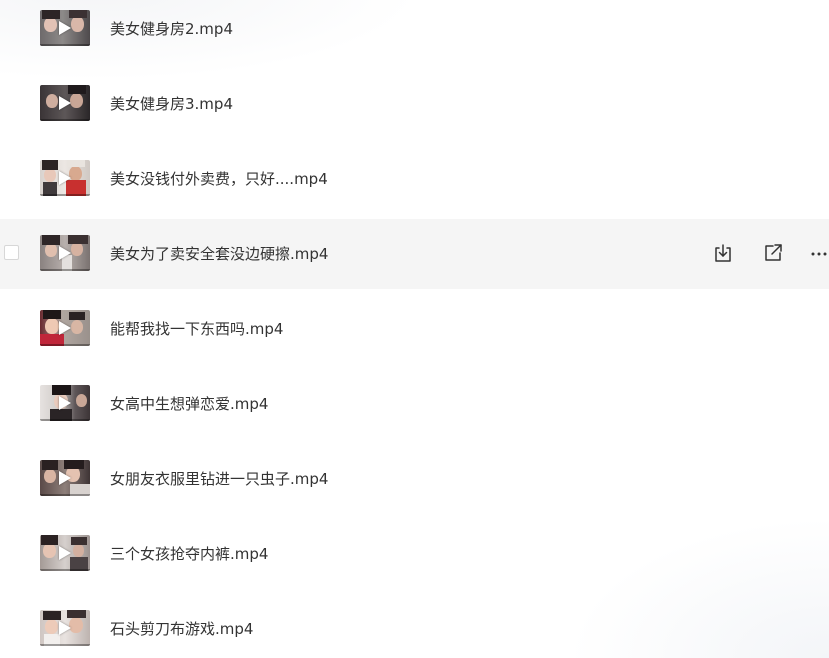 This screenshot has height=658, width=829. I want to click on file-name: 能帮我找一下东西吗.mp4, so click(196, 329).